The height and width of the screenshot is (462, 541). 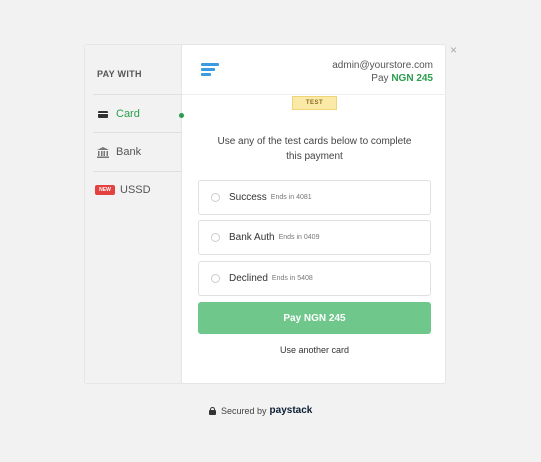 I want to click on pay-button: Pay NGN 245, so click(x=314, y=318).